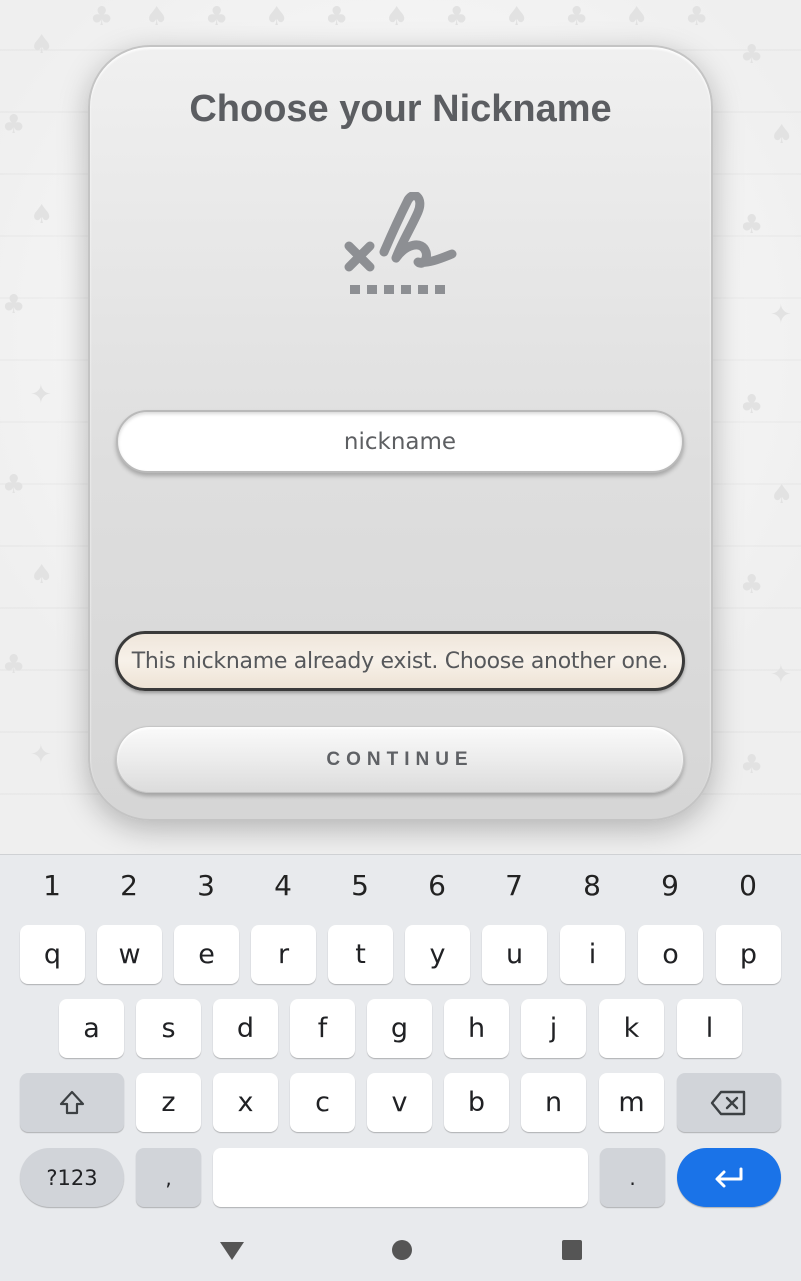 The height and width of the screenshot is (1281, 801). What do you see at coordinates (168, 1028) in the screenshot?
I see `key-s: s` at bounding box center [168, 1028].